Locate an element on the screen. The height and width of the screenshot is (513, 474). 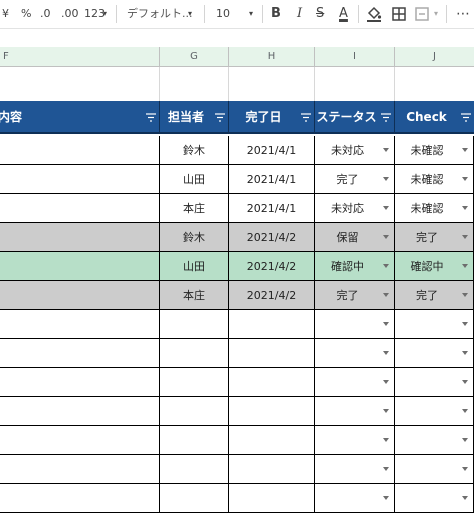
column-header-g: G is located at coordinates (194, 57).